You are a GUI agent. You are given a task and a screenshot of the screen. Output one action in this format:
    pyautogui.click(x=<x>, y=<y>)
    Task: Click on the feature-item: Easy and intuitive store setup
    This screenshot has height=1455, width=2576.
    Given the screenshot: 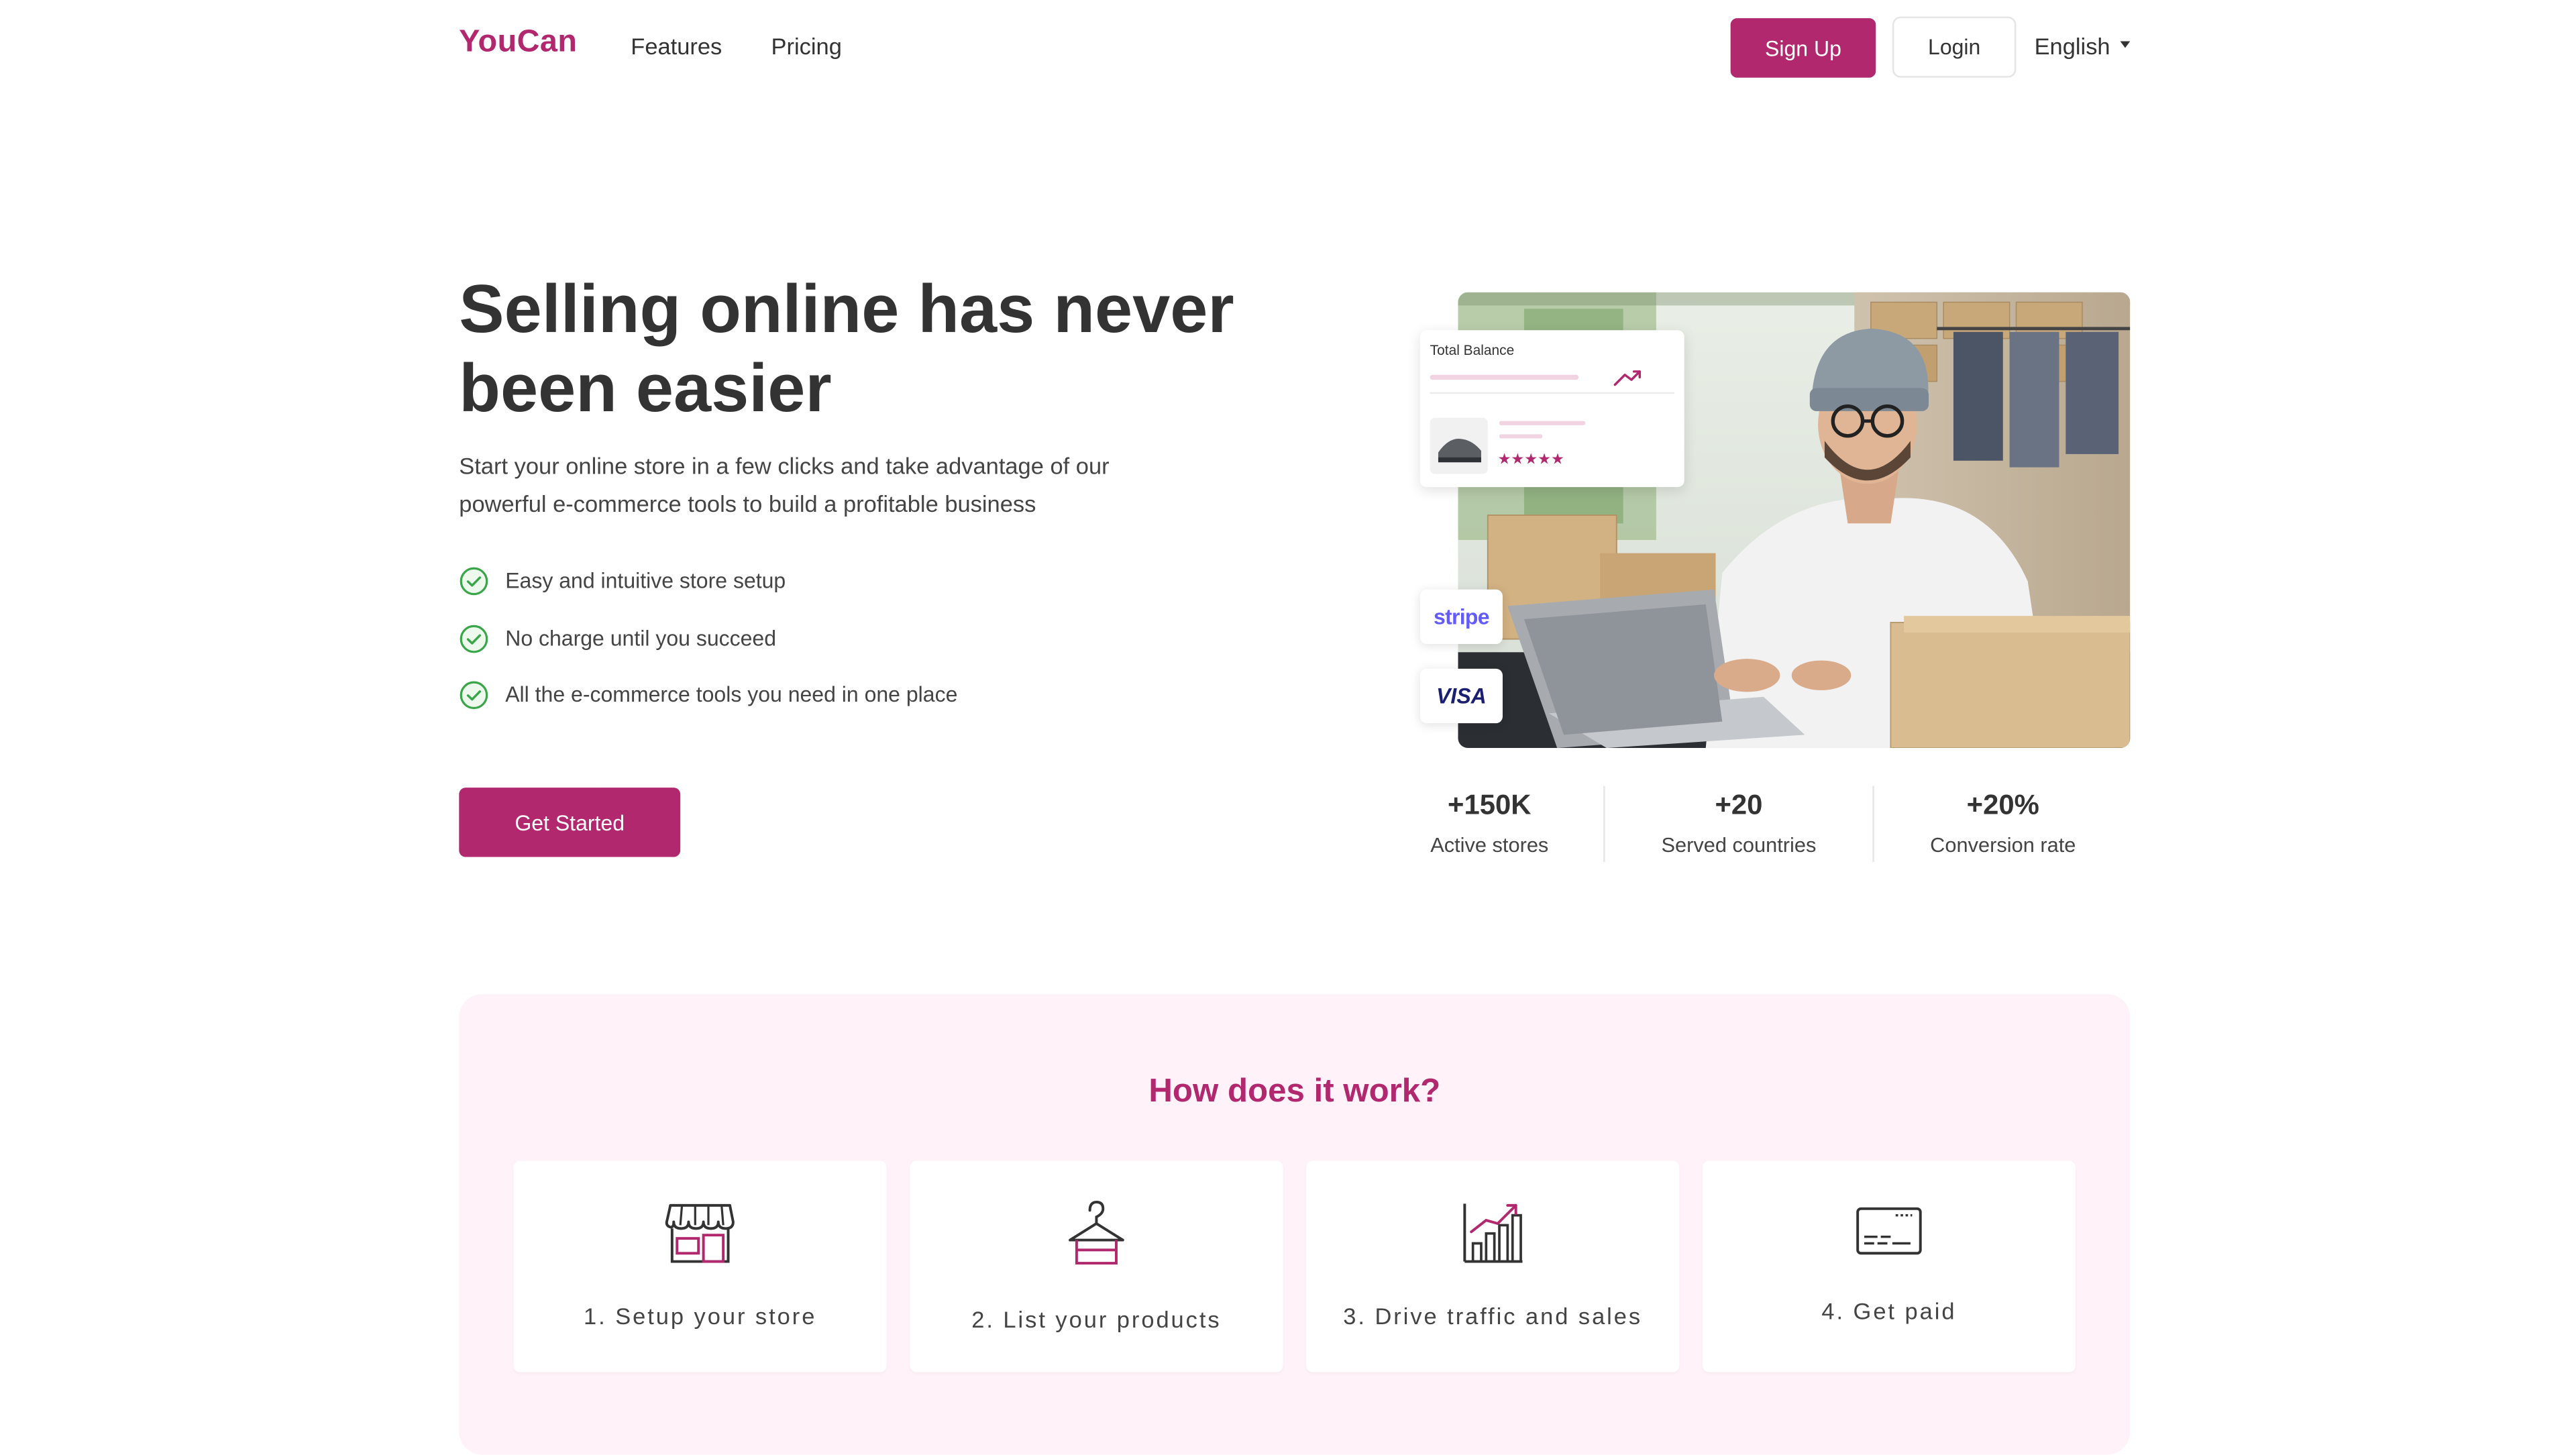 What is the action you would take?
    pyautogui.click(x=708, y=594)
    